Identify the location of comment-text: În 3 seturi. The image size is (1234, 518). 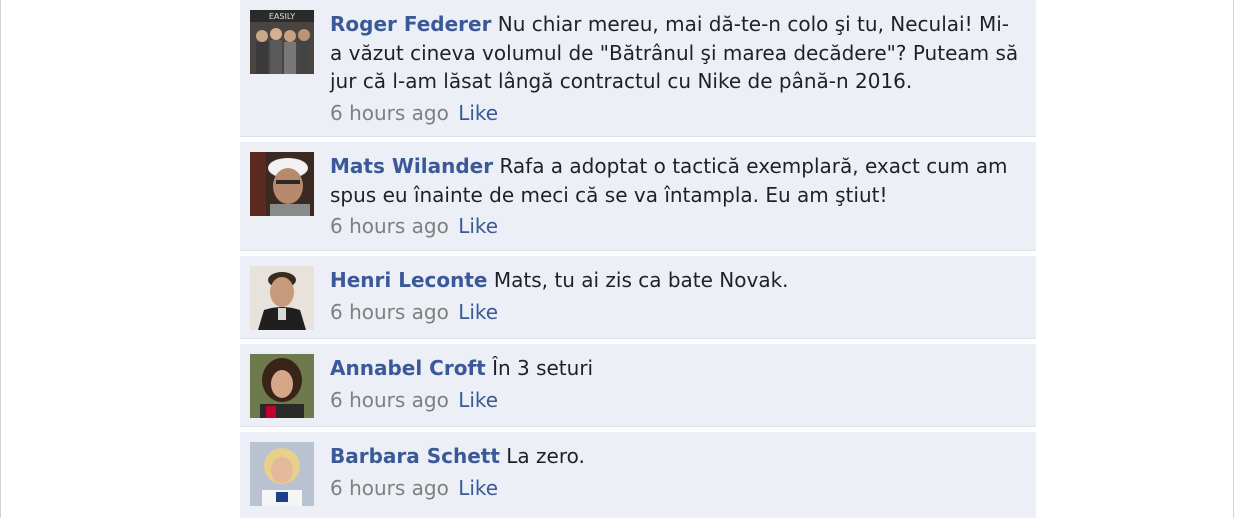
(543, 368).